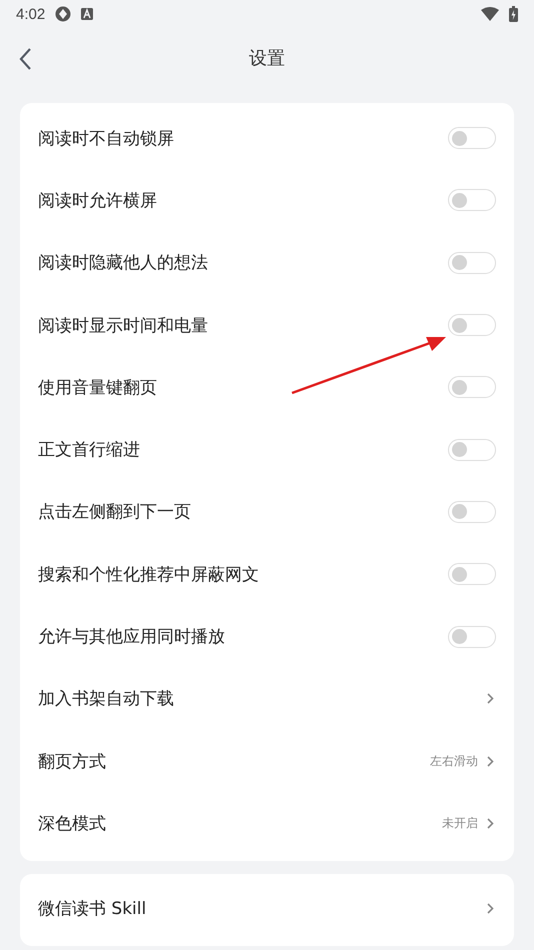 Image resolution: width=534 pixels, height=950 pixels. What do you see at coordinates (123, 325) in the screenshot?
I see `setting-label: 阅读时显示时间和电量` at bounding box center [123, 325].